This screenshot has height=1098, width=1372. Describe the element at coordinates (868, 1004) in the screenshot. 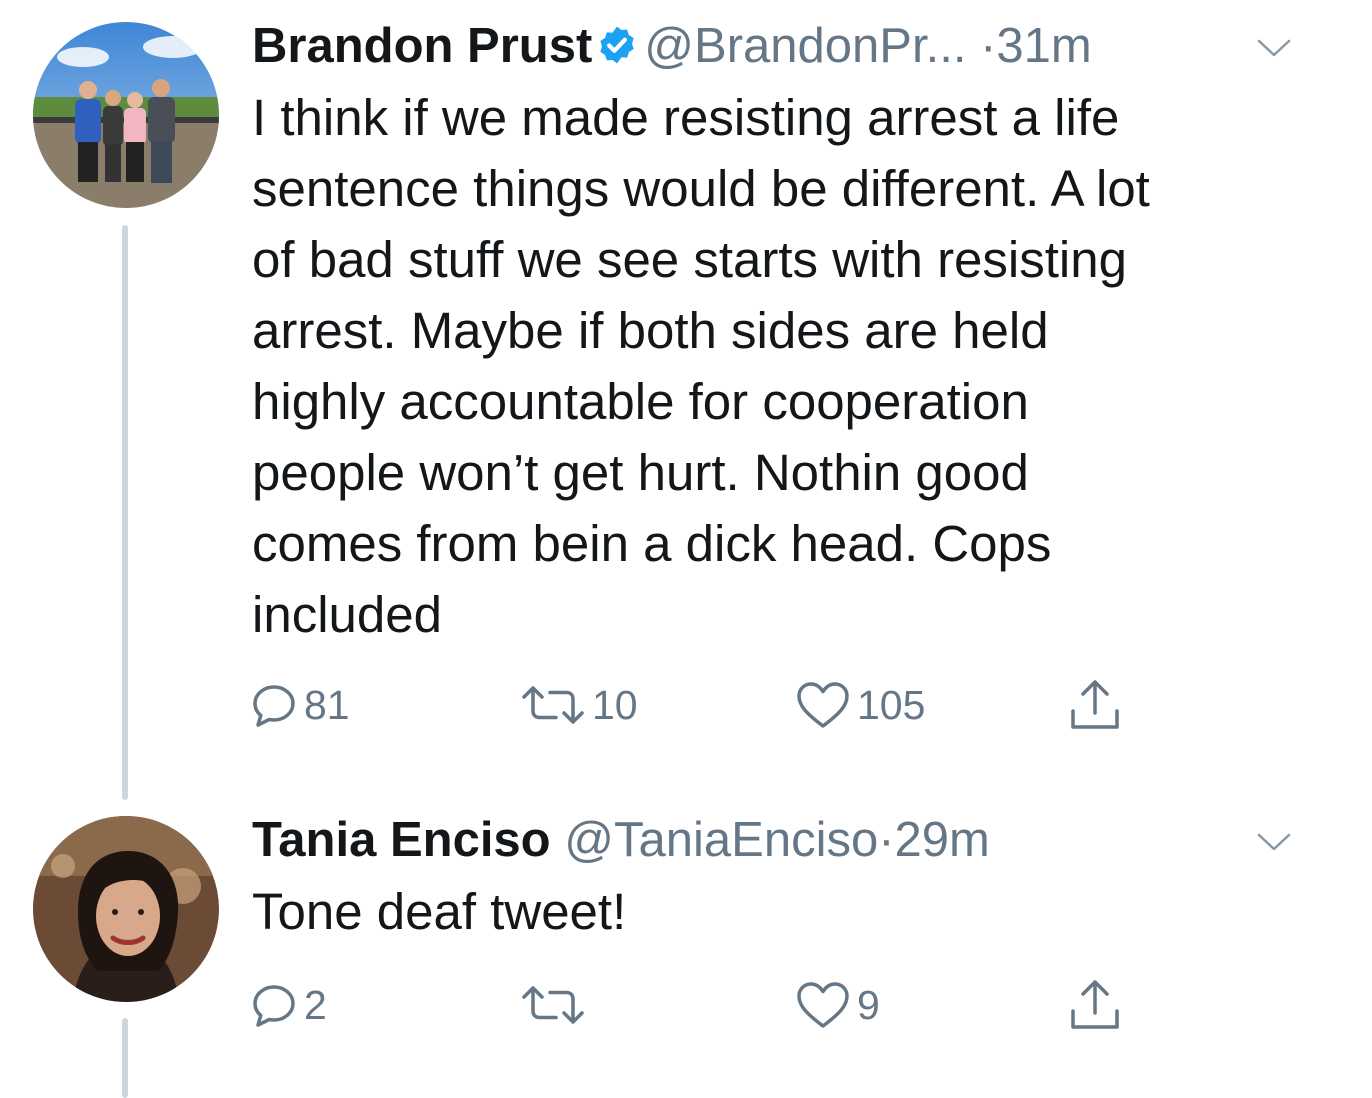

I see `like-count: 9` at that location.